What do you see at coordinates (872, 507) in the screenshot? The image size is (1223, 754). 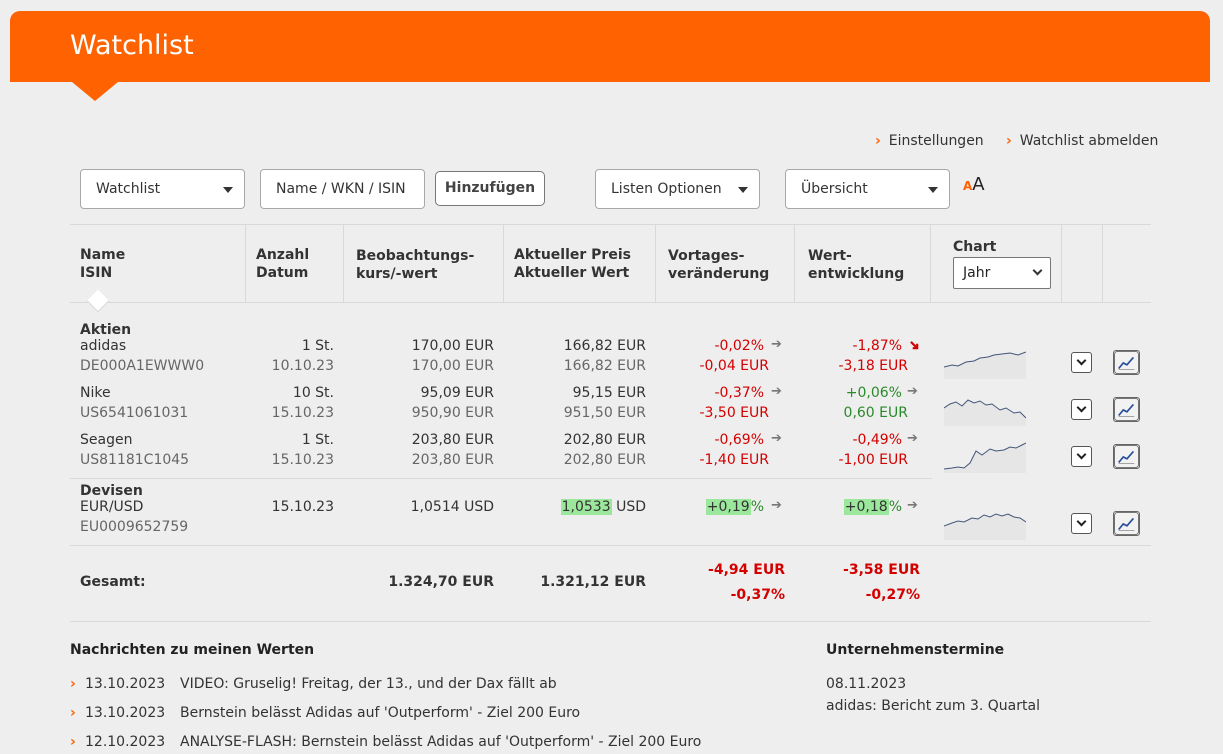 I see `row-perf-pct: +0,18%` at bounding box center [872, 507].